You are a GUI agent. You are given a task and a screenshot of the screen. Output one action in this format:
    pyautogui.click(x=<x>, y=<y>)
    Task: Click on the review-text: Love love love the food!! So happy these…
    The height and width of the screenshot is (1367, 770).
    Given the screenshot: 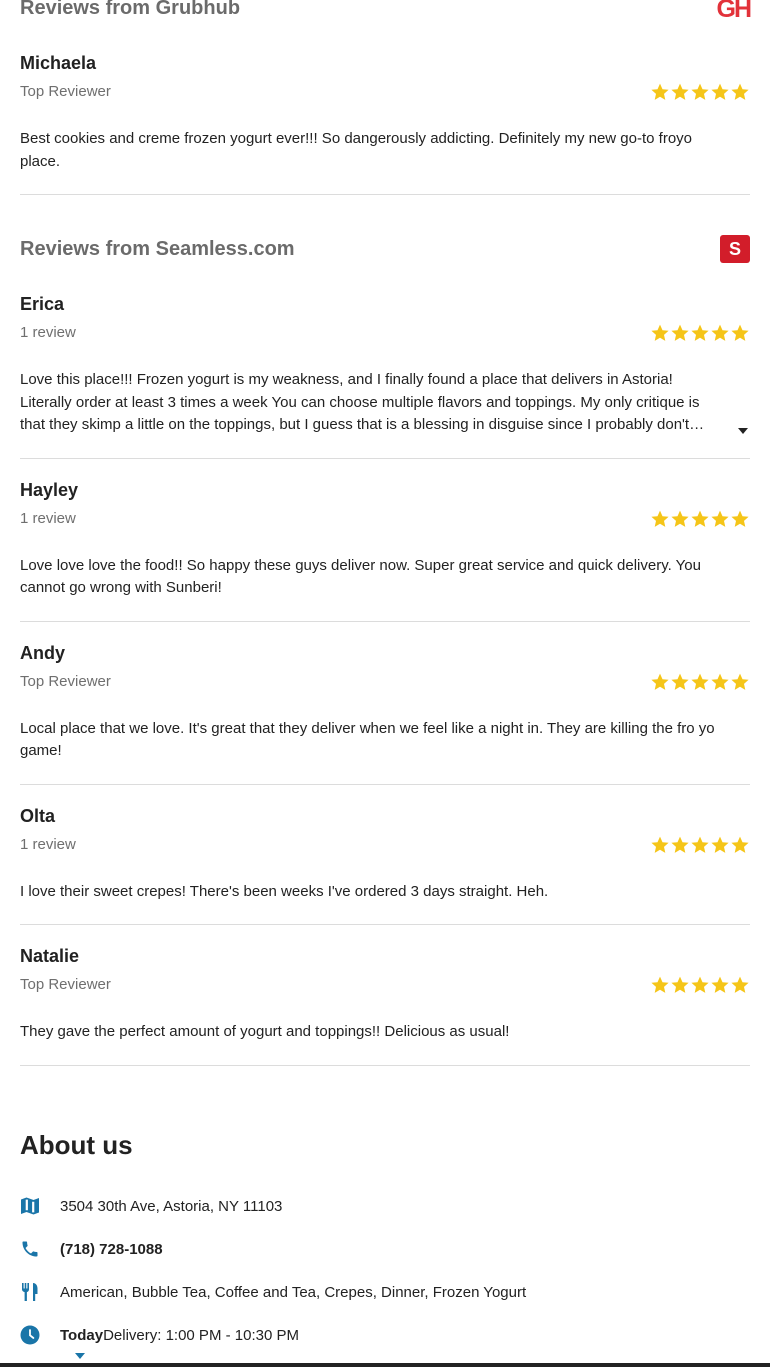 What is the action you would take?
    pyautogui.click(x=360, y=576)
    